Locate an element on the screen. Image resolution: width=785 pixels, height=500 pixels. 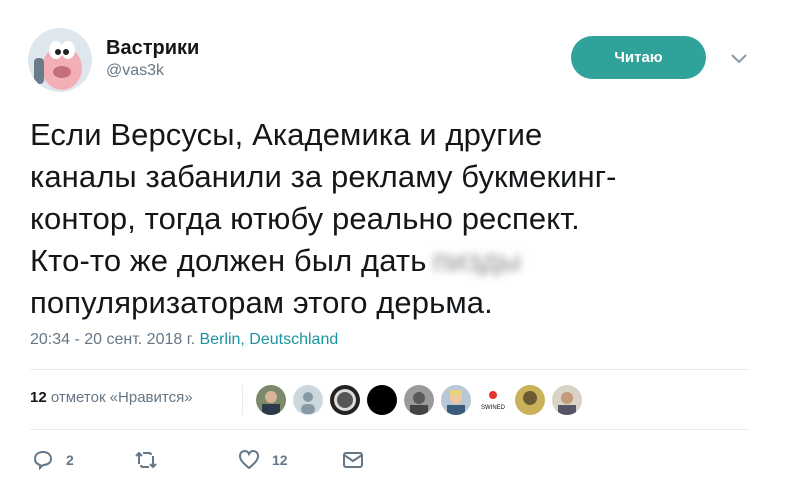
likes-row: 12 отметок «Нравится» SWINED is located at coordinates (390, 401).